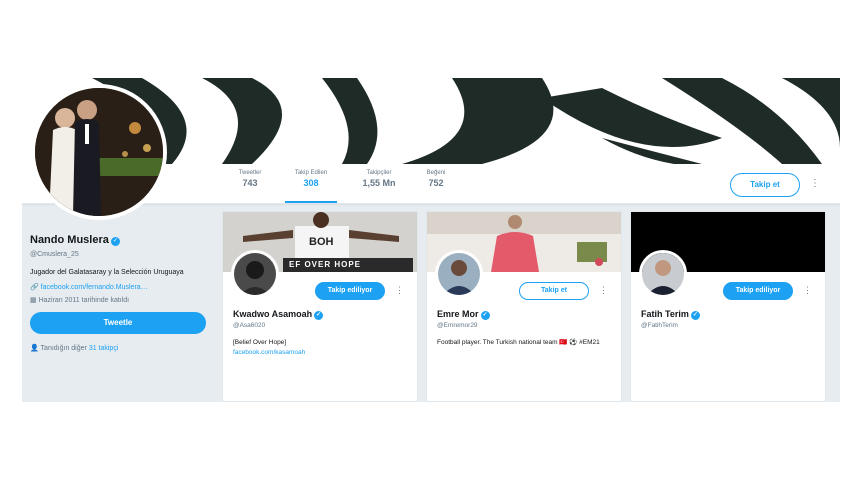 This screenshot has height=480, width=860. I want to click on card-handle: @FatihTerim, so click(659, 325).